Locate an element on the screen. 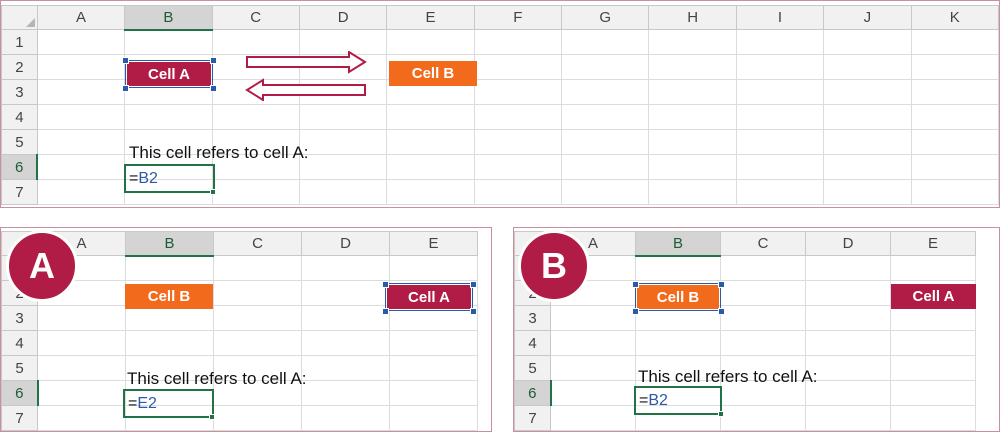 The width and height of the screenshot is (1000, 432). cell-b-b2: Cell B is located at coordinates (169, 296).